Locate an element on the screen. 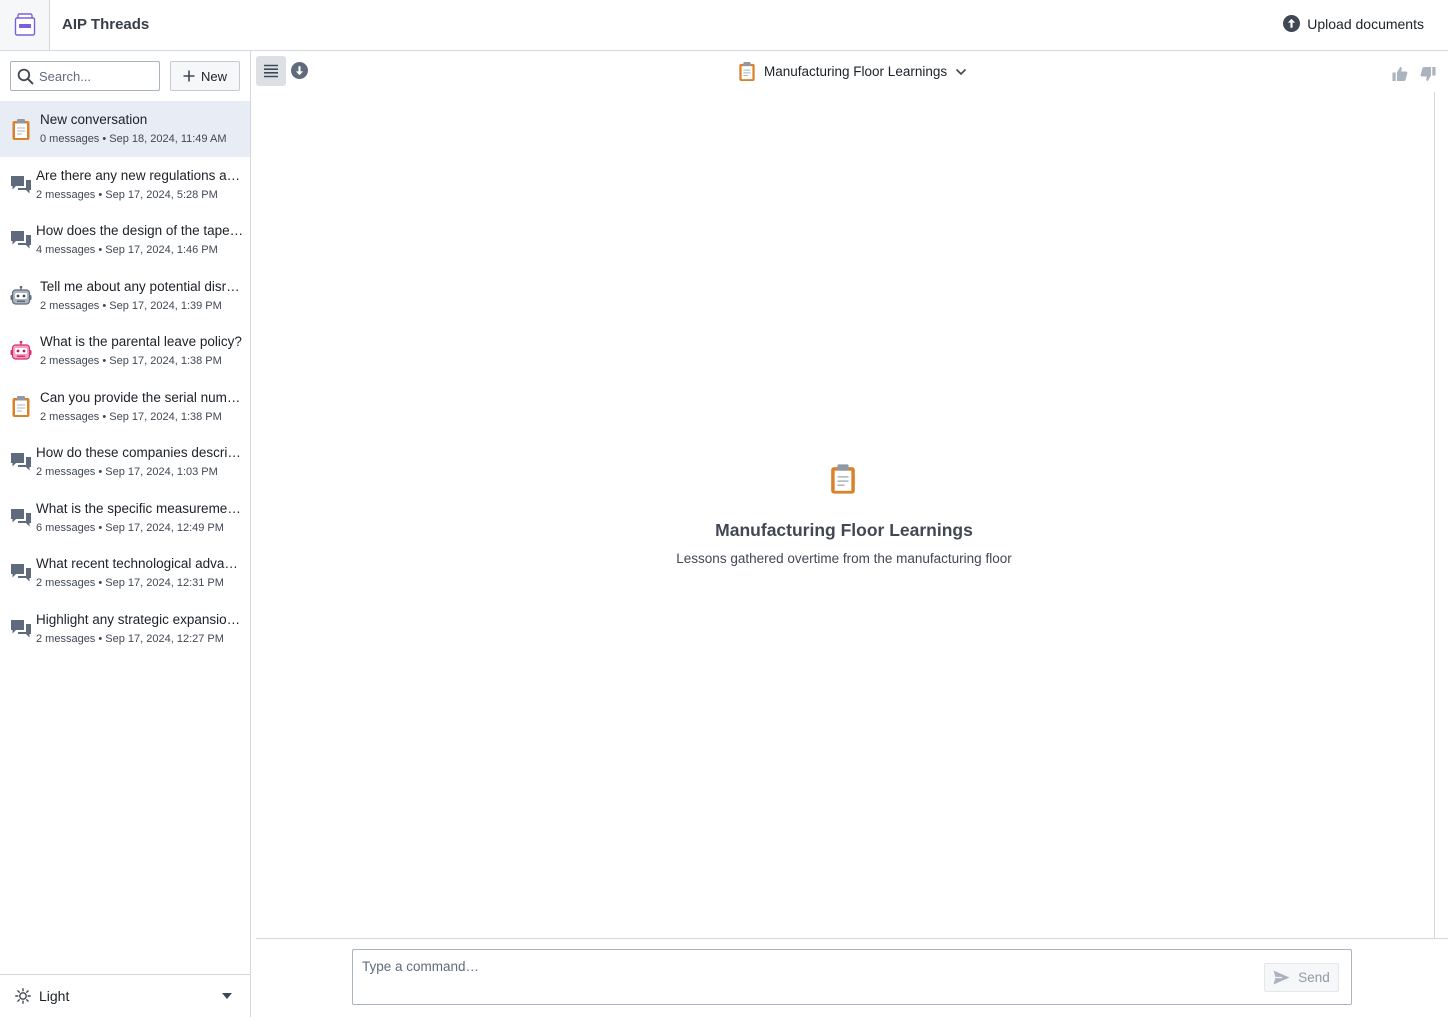 Image resolution: width=1448 pixels, height=1017 pixels. send-label: Send is located at coordinates (1314, 977).